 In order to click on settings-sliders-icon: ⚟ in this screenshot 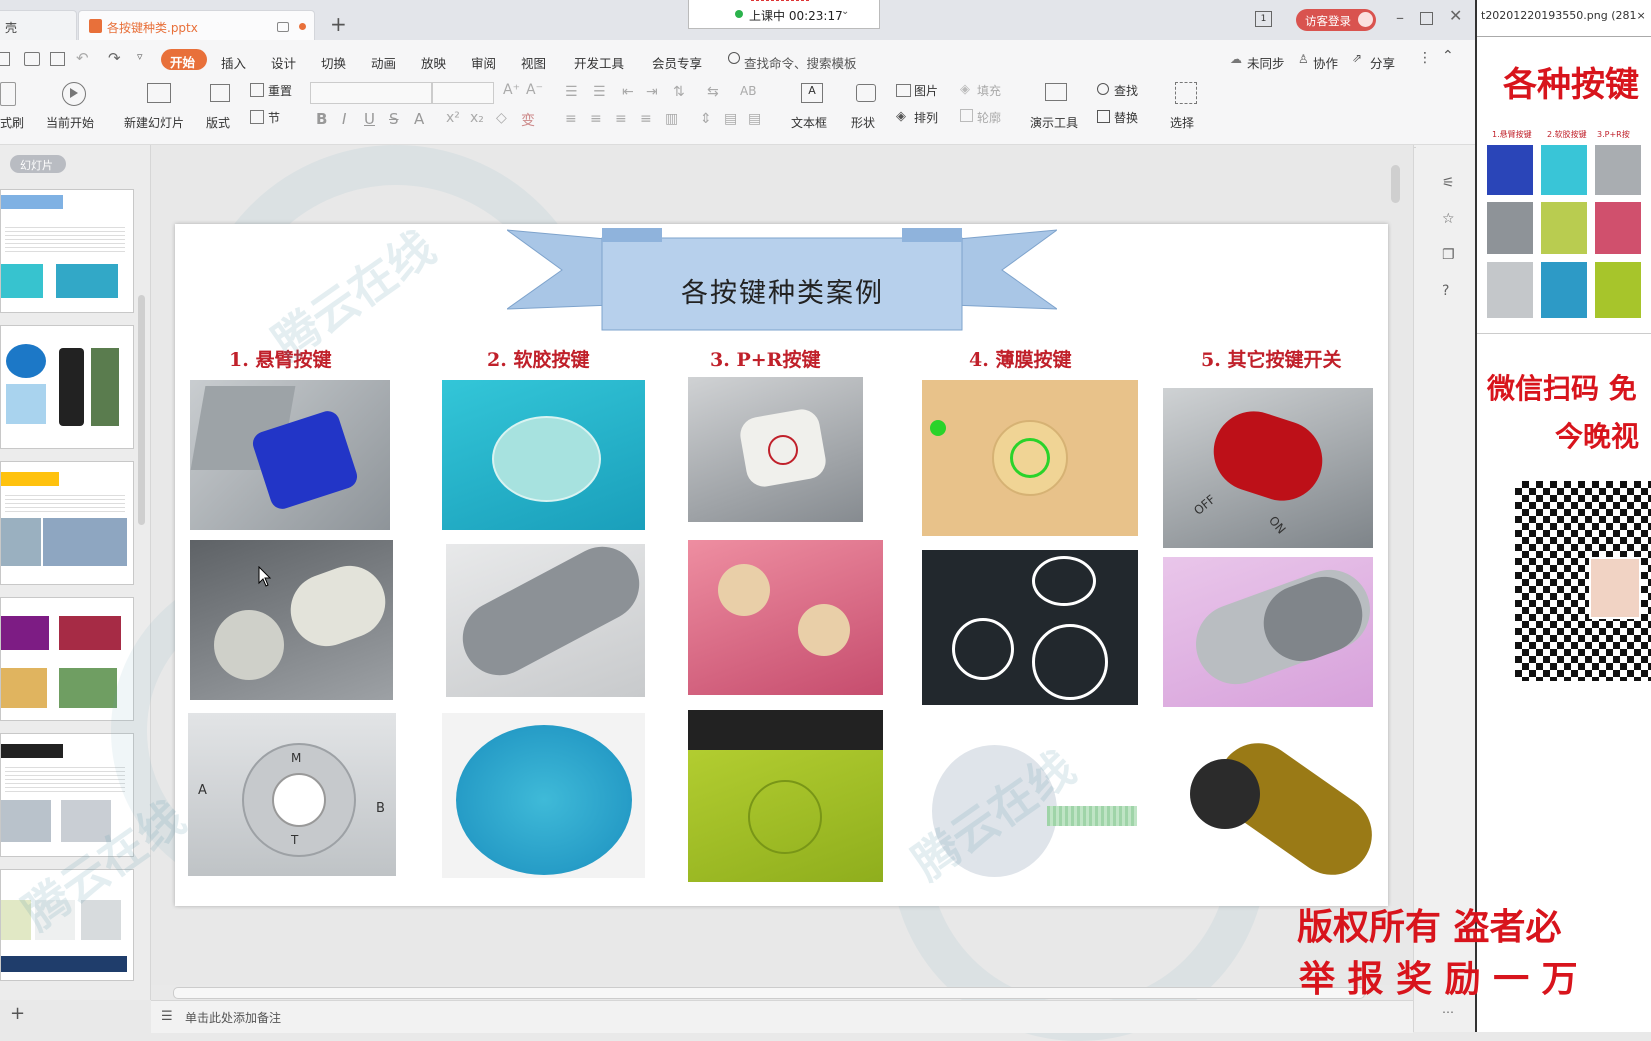, I will do `click(1448, 183)`.